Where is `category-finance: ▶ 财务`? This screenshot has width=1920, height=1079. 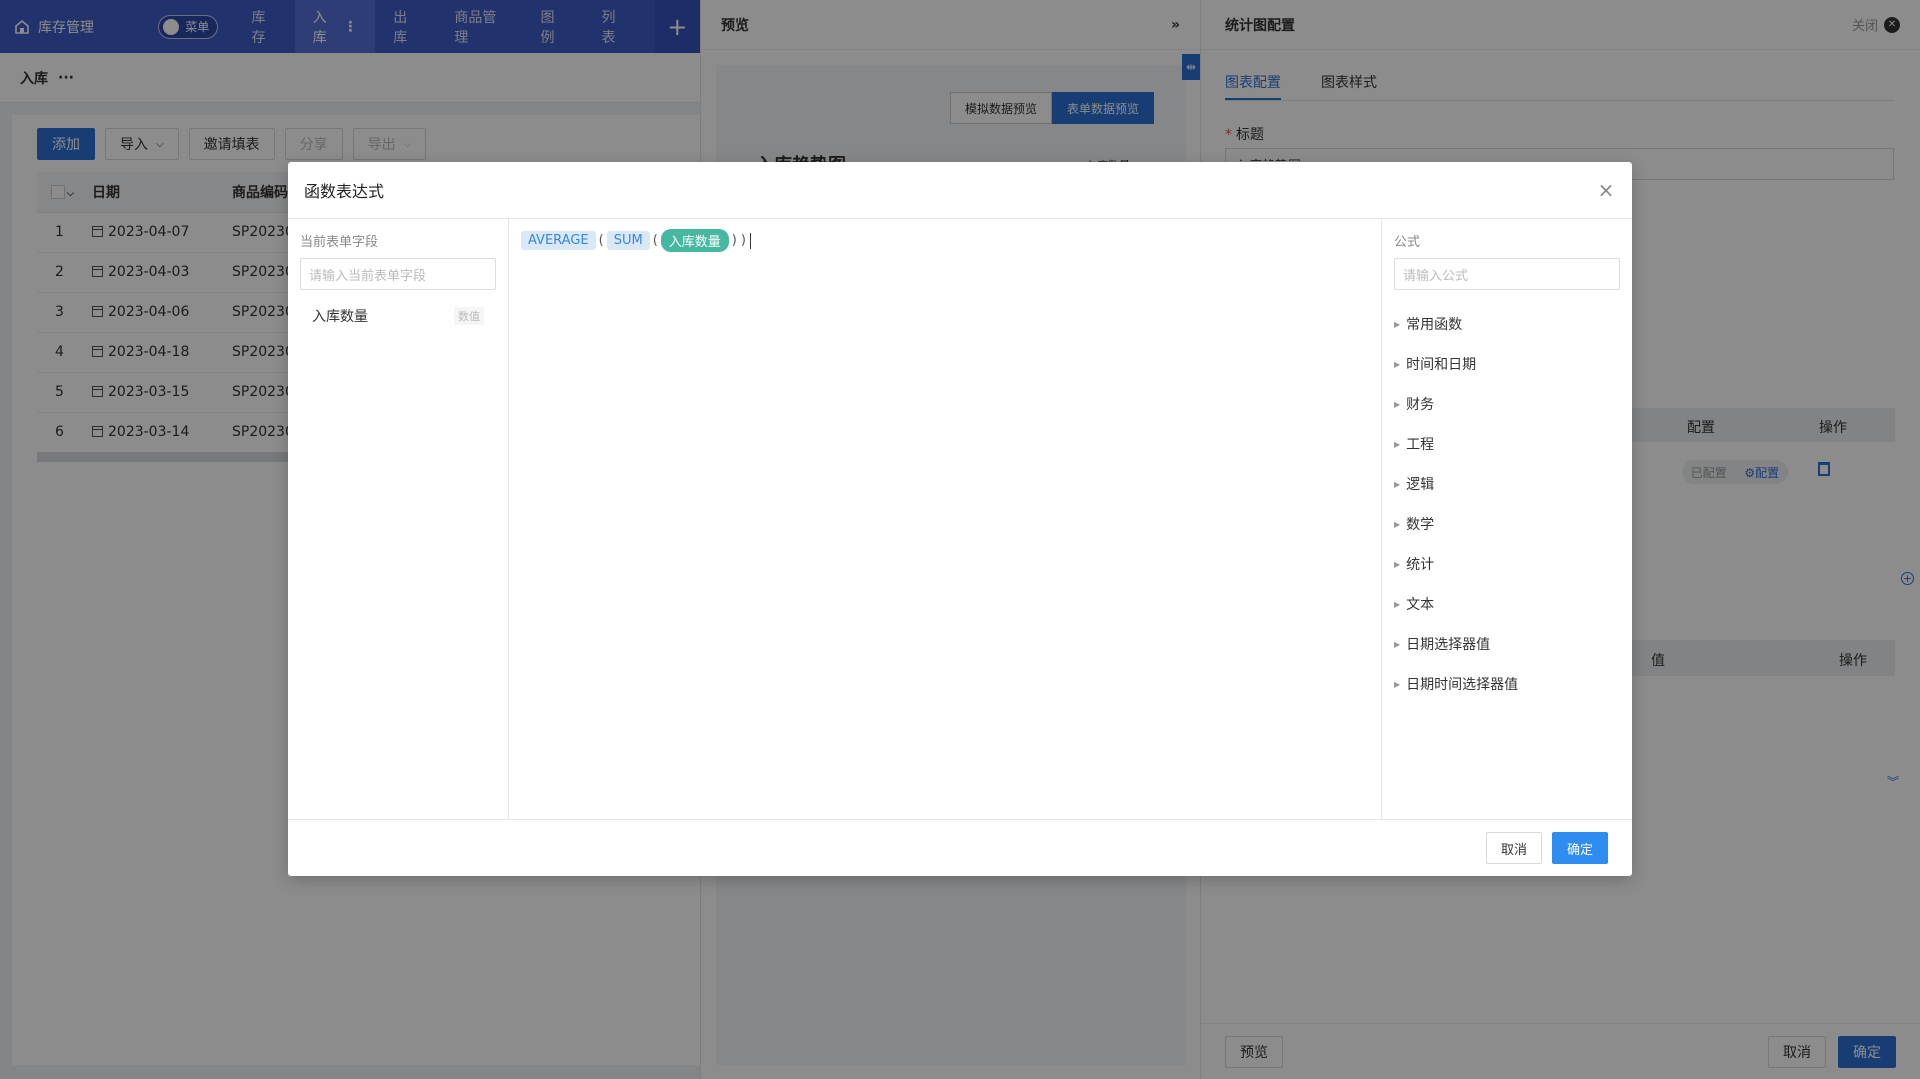
category-finance: ▶ 财务 is located at coordinates (1507, 404).